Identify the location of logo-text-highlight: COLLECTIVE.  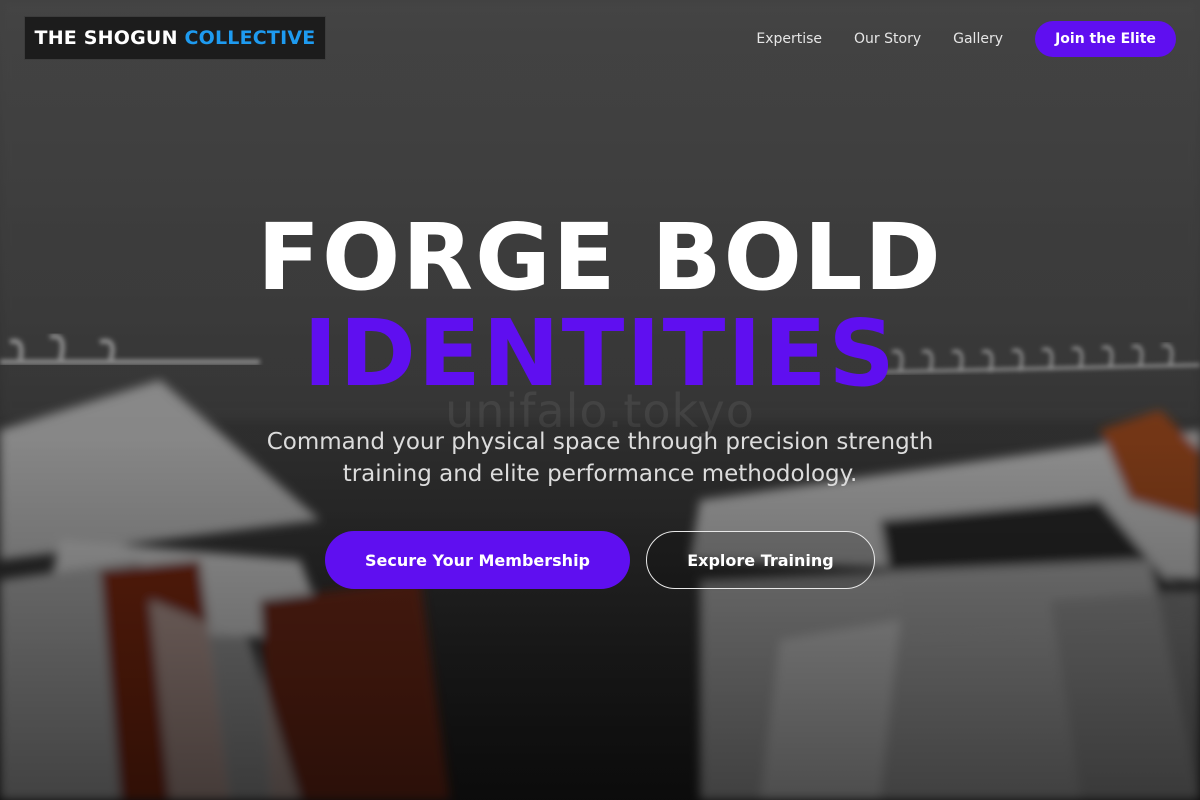
(250, 38).